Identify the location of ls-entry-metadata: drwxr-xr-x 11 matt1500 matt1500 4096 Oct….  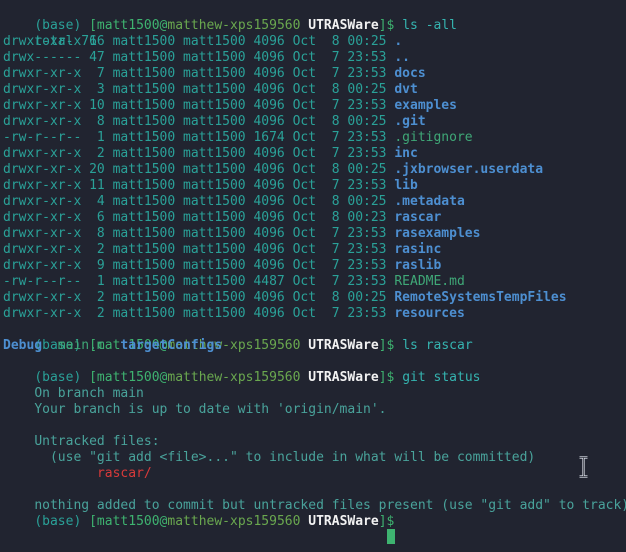
(199, 185).